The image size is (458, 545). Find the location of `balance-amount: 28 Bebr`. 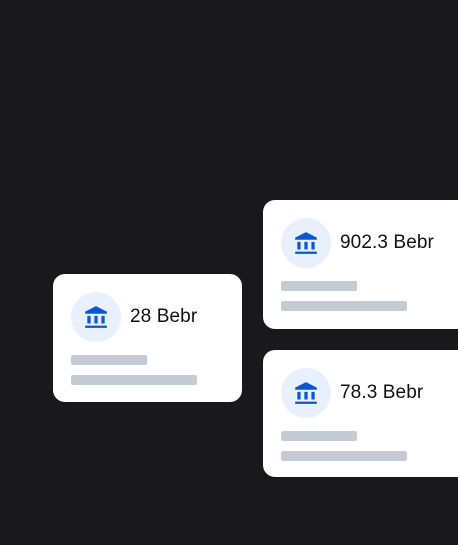

balance-amount: 28 Bebr is located at coordinates (164, 316).